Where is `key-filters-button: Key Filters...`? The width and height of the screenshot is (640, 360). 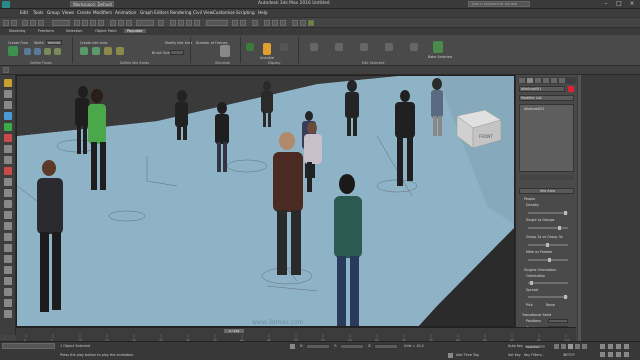 key-filters-button: Key Filters... is located at coordinates (534, 355).